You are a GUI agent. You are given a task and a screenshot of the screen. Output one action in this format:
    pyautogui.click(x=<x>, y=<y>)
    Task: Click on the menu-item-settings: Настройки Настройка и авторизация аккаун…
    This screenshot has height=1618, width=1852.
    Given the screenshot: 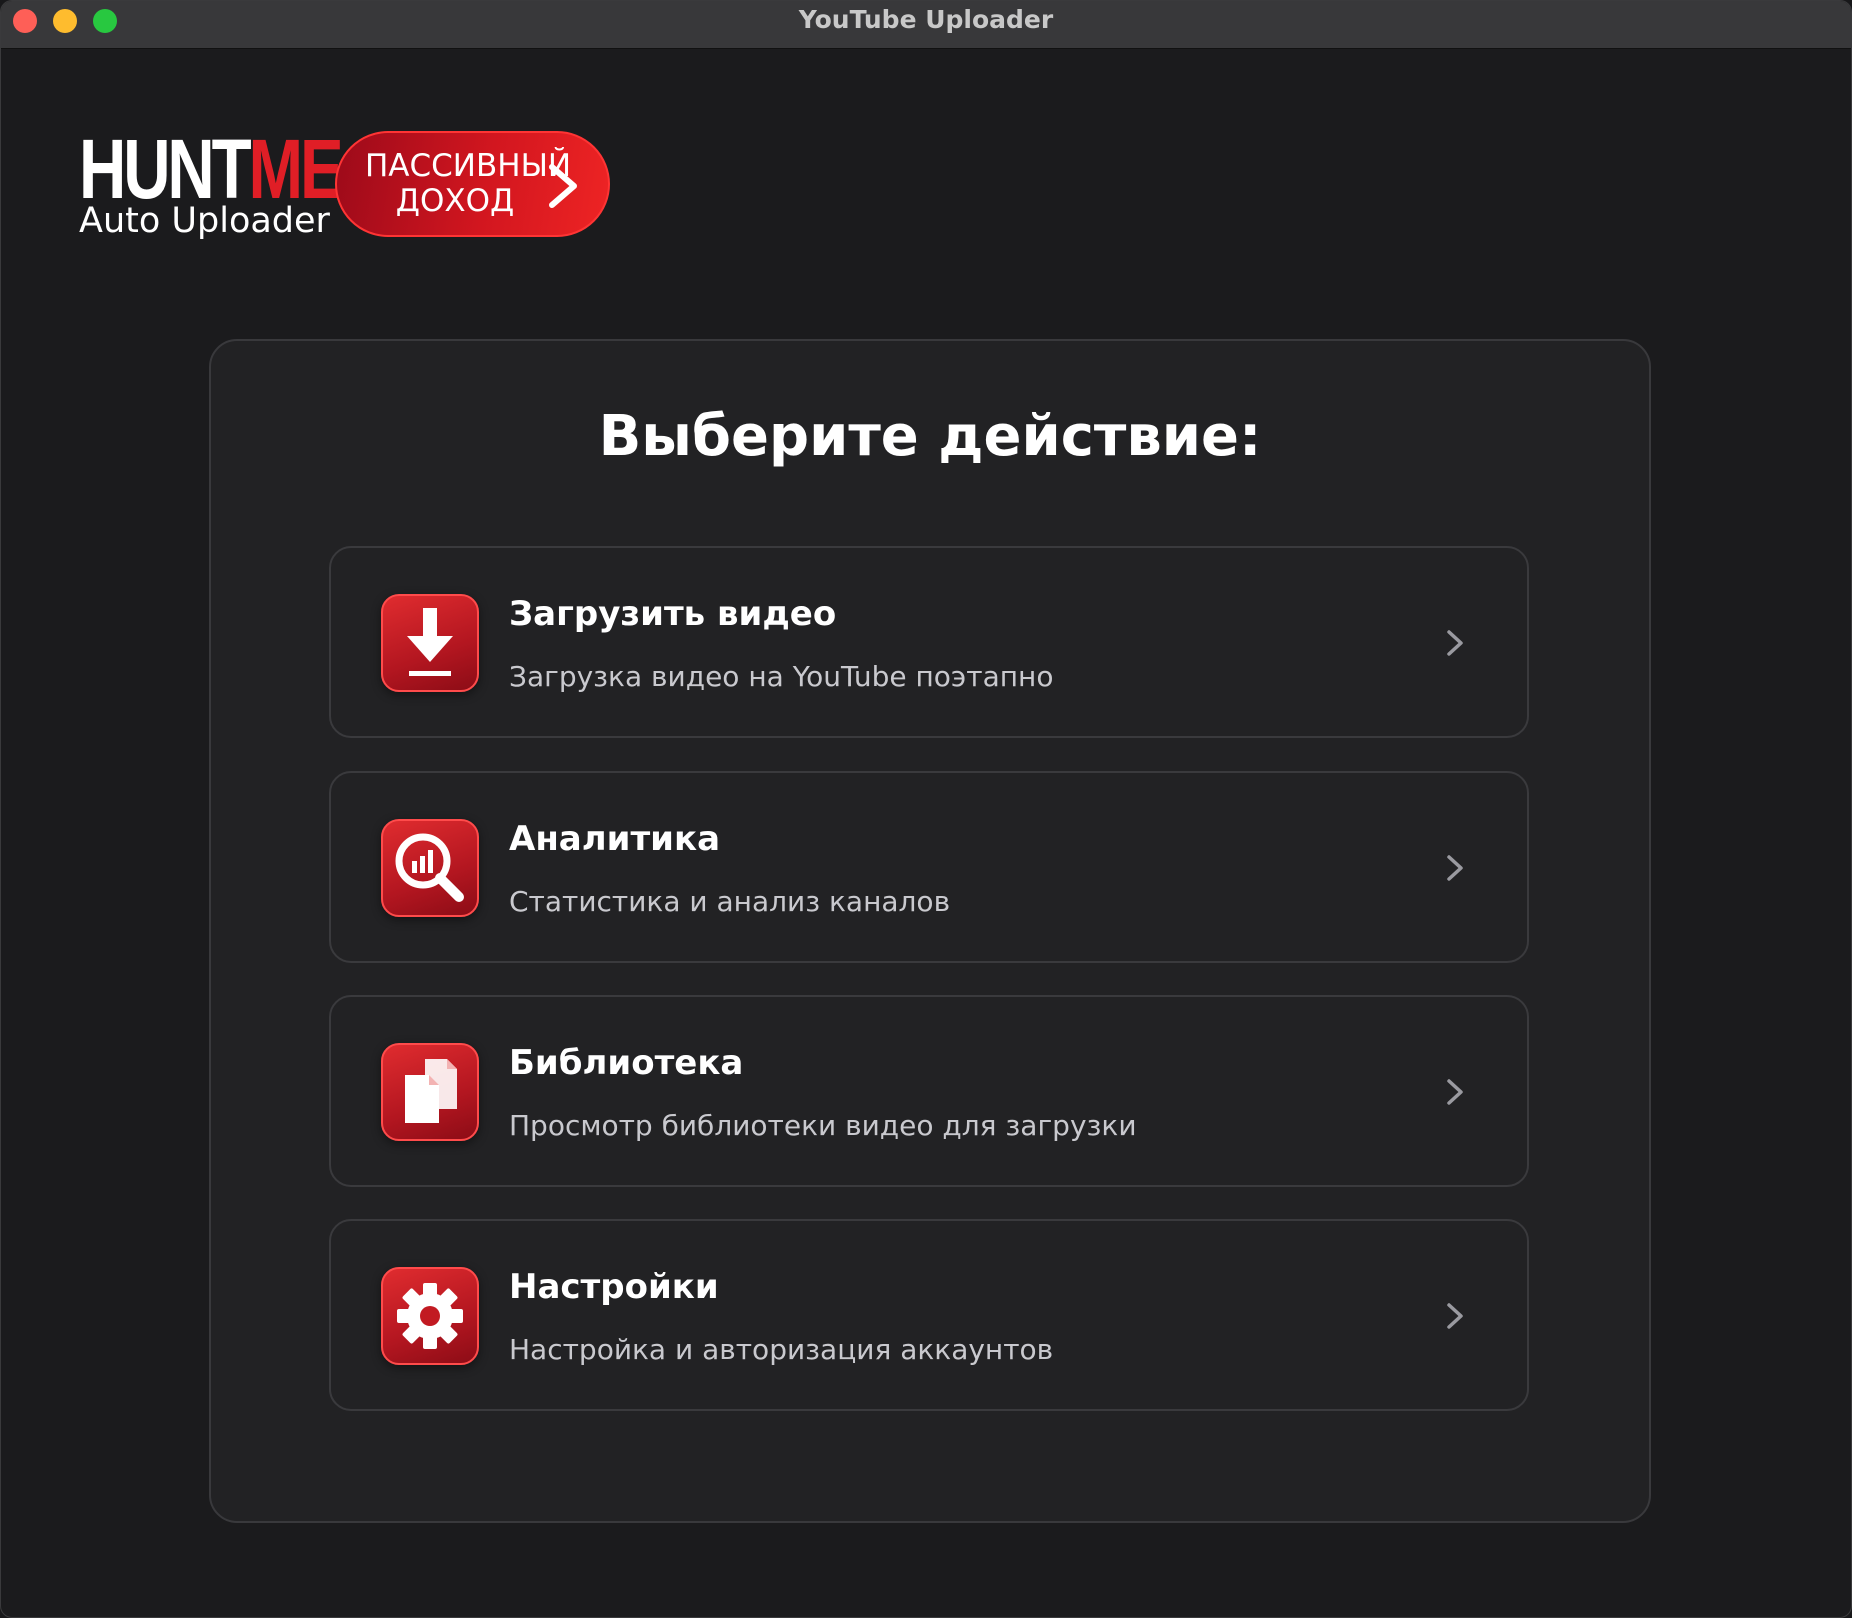 What is the action you would take?
    pyautogui.click(x=929, y=1315)
    